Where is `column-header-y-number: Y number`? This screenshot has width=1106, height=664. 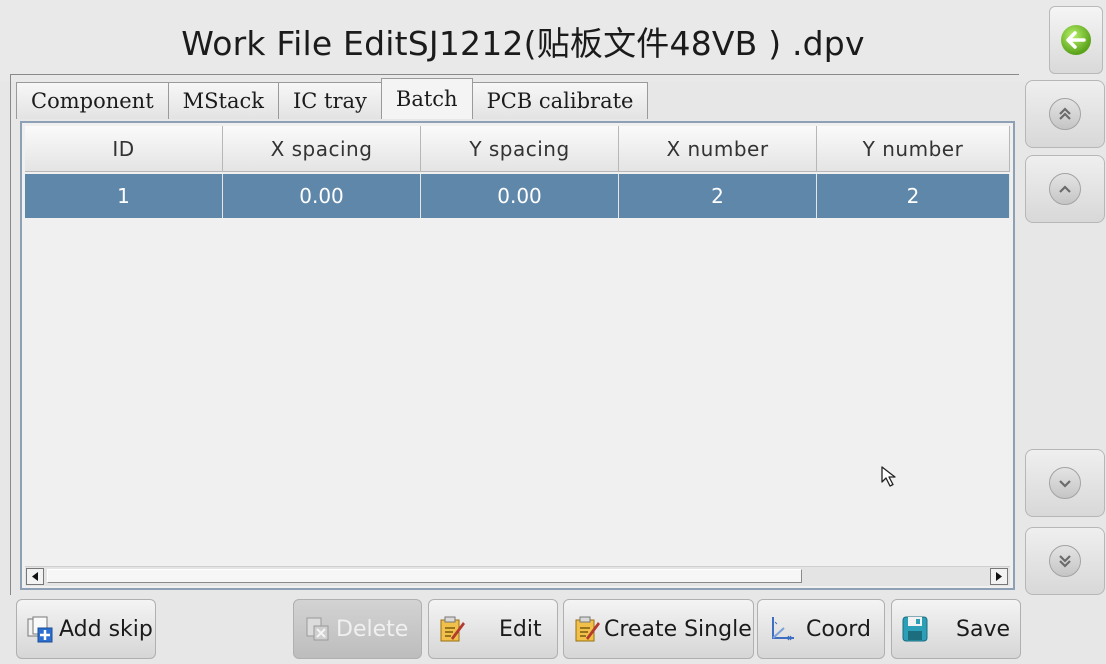 column-header-y-number: Y number is located at coordinates (913, 149).